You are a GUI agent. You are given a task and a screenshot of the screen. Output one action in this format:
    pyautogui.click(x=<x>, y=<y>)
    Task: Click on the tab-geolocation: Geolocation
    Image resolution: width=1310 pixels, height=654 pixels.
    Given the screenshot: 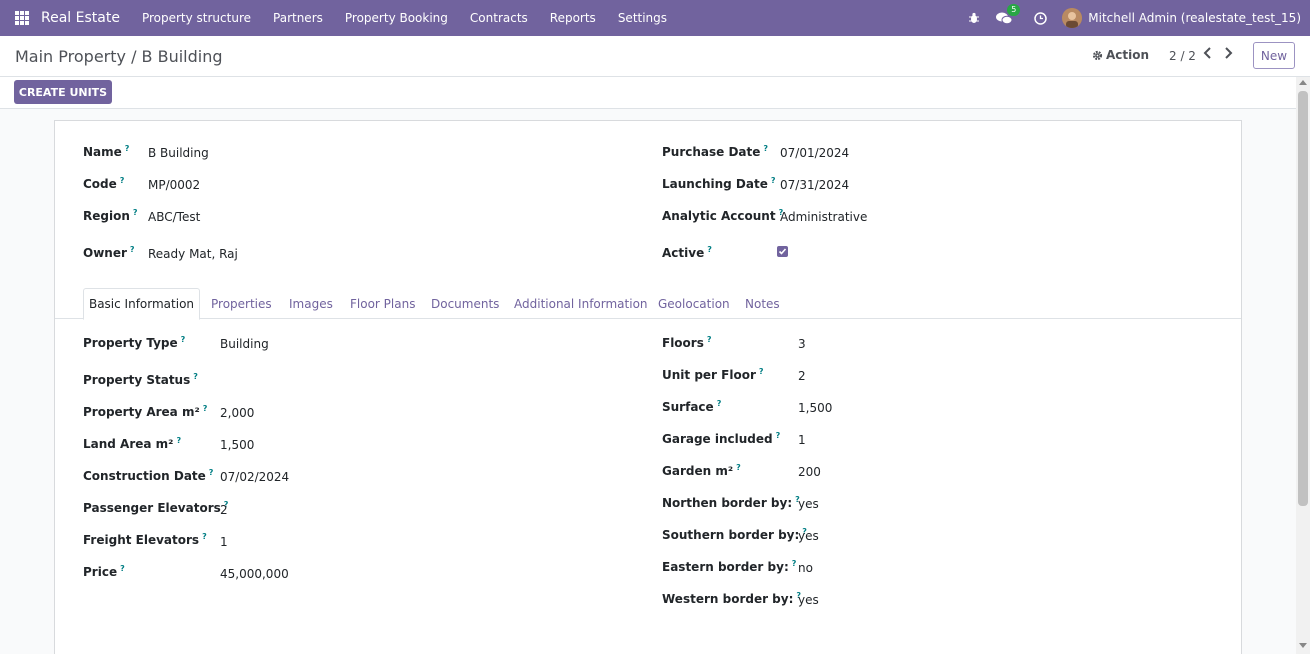 What is the action you would take?
    pyautogui.click(x=694, y=303)
    